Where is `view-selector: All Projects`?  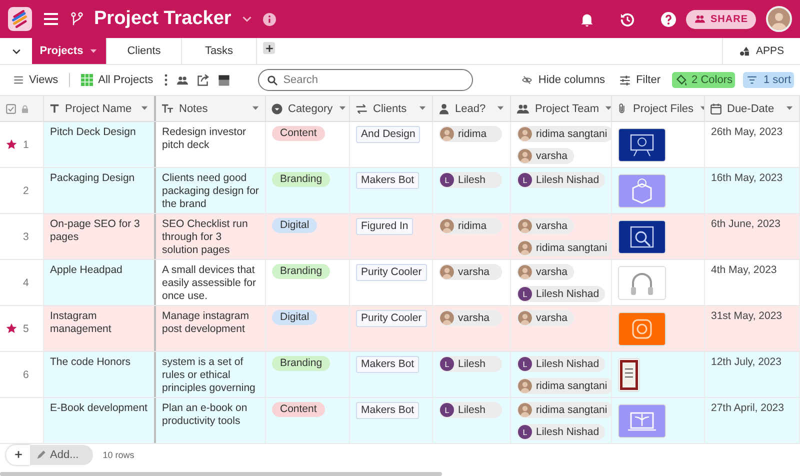 view-selector: All Projects is located at coordinates (117, 80).